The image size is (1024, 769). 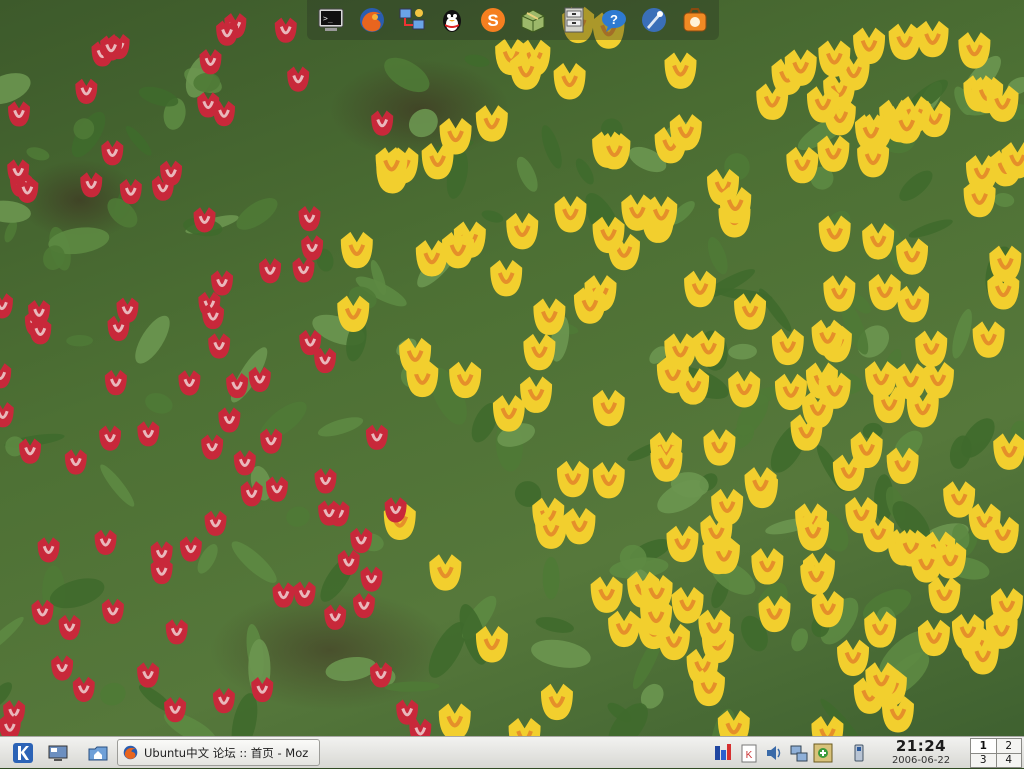 I want to click on tray-removable-media, so click(x=859, y=753).